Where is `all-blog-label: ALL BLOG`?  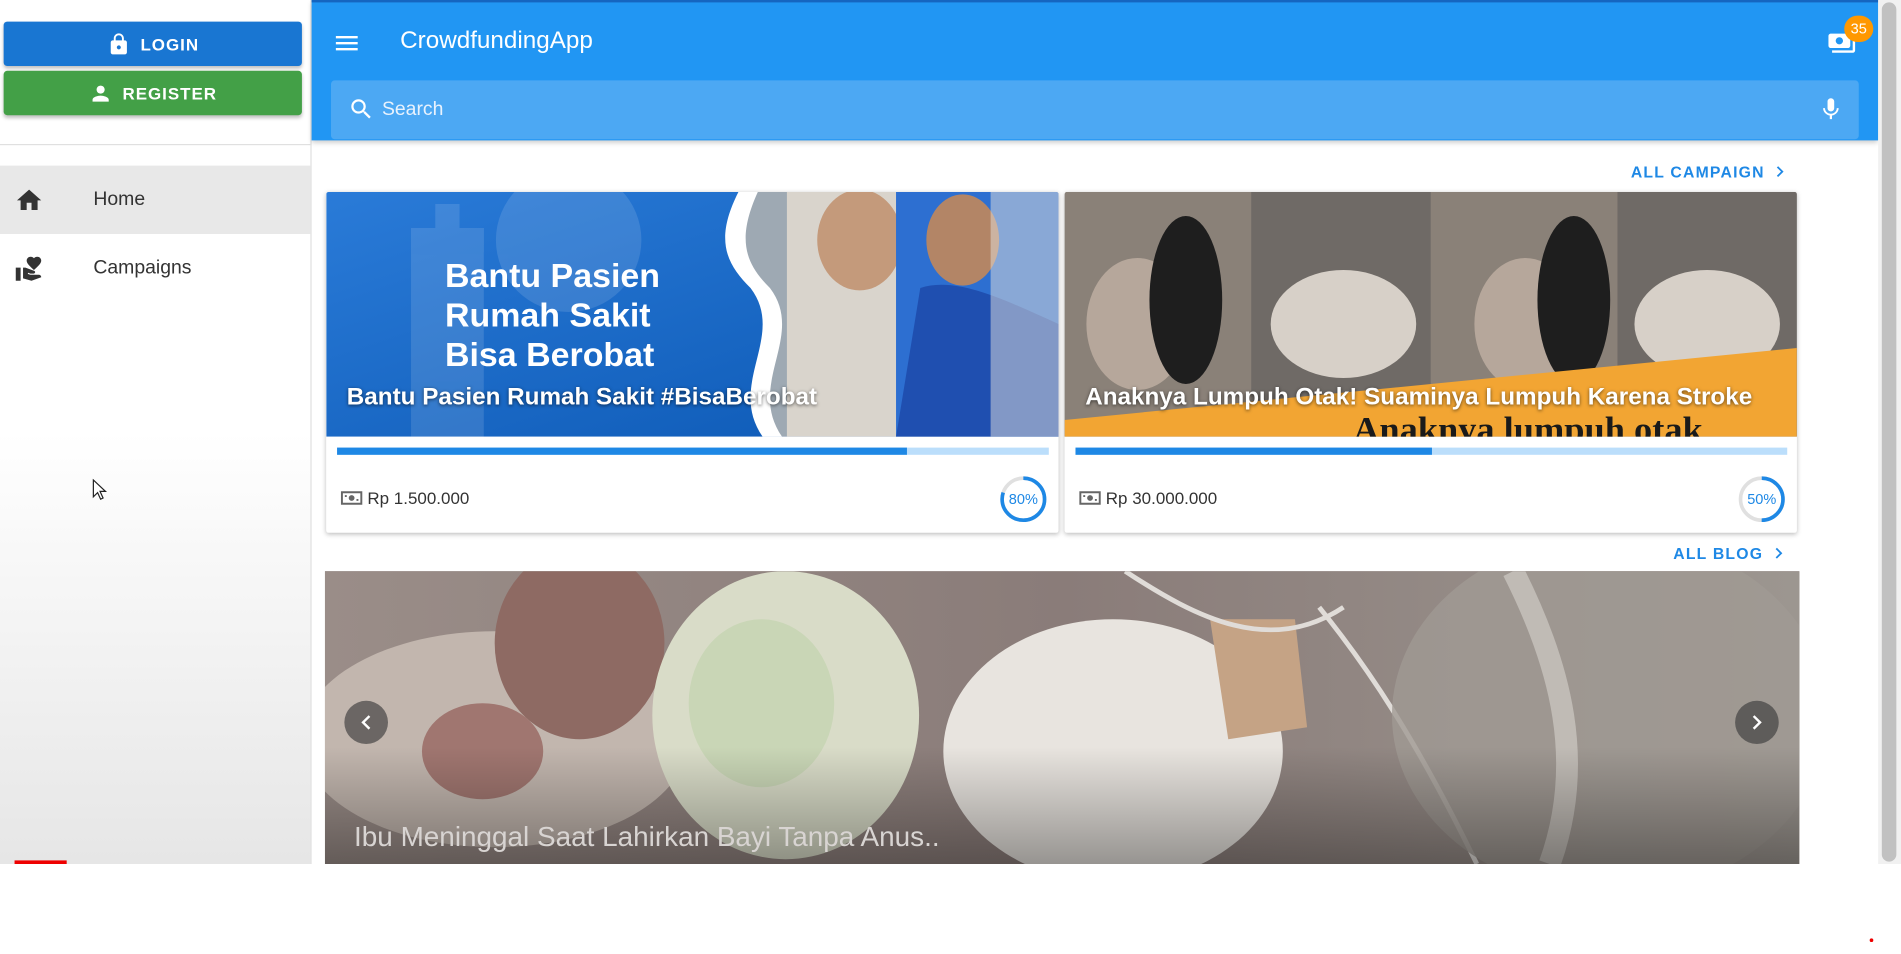 all-blog-label: ALL BLOG is located at coordinates (1718, 553).